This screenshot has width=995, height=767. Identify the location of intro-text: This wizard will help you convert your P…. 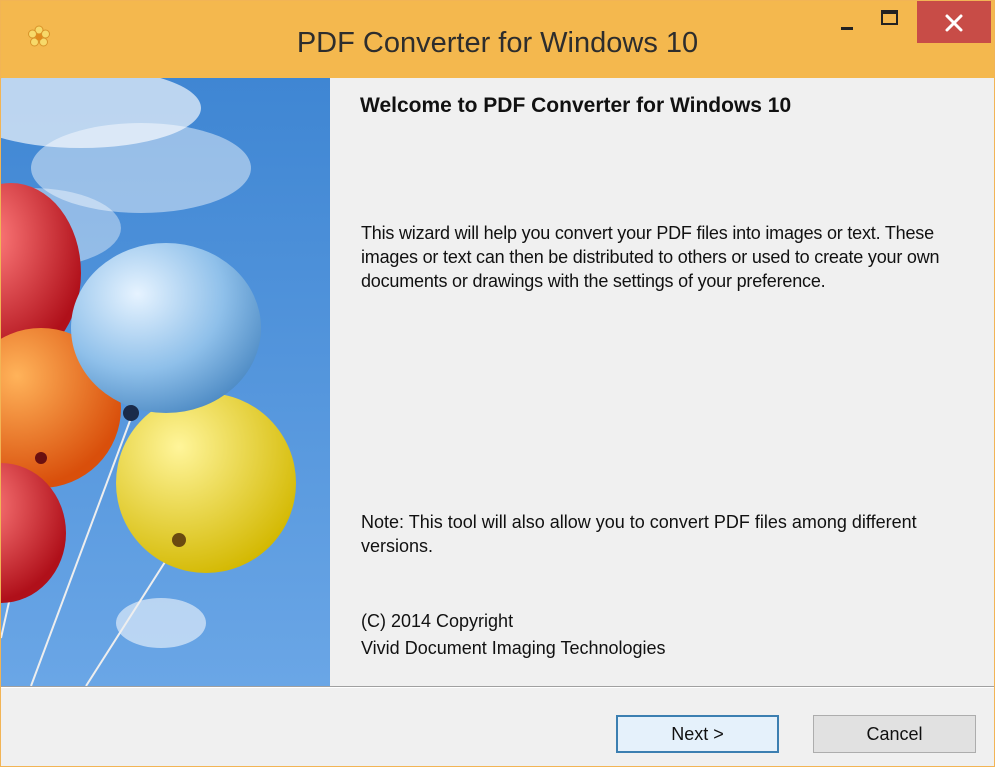
(650, 257).